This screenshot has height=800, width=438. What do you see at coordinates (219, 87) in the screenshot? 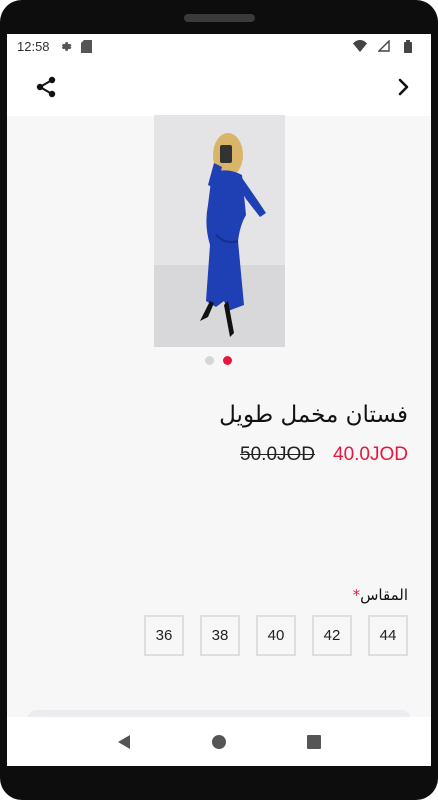
I see `top-app-bar` at bounding box center [219, 87].